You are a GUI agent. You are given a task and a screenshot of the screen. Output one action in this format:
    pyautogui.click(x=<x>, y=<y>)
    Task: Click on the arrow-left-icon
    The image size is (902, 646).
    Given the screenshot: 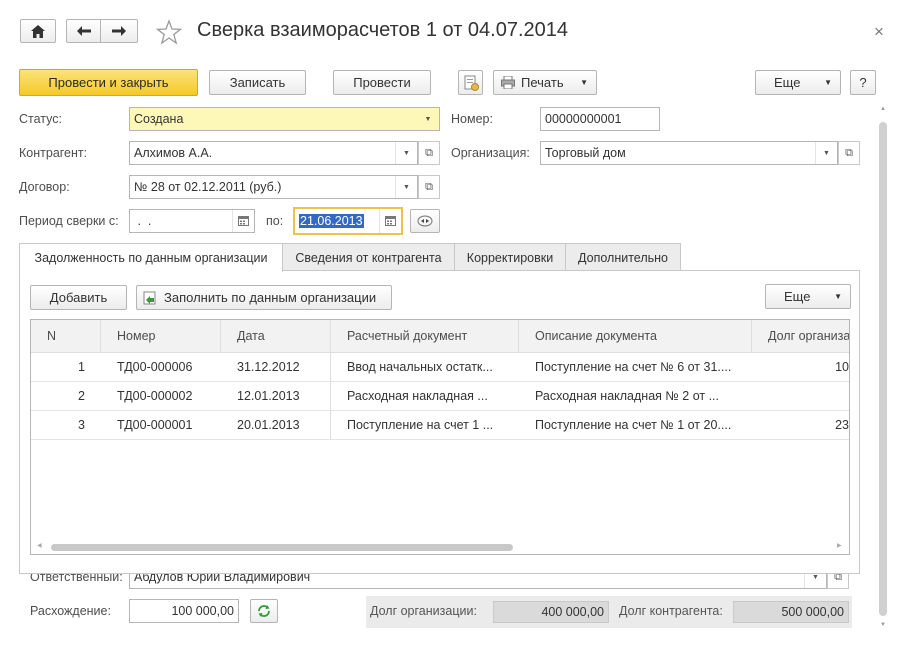 What is the action you would take?
    pyautogui.click(x=83, y=31)
    